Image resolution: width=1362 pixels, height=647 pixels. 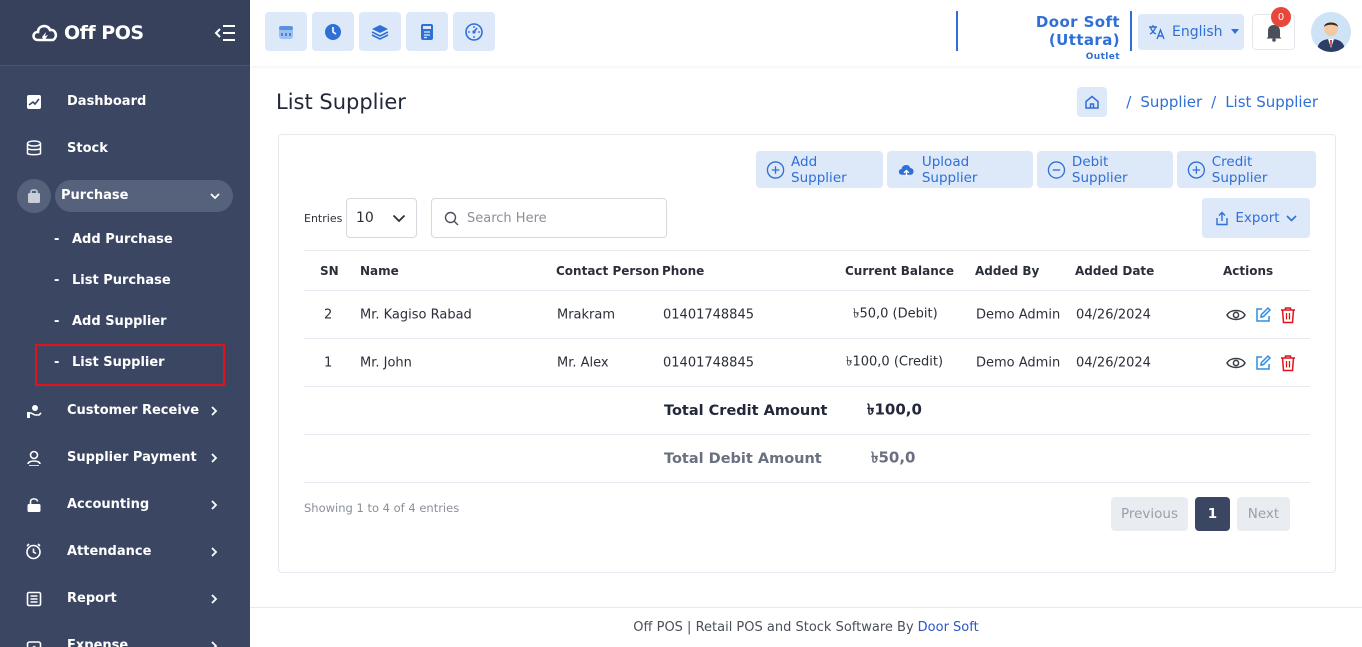 I want to click on quick-layers-button, so click(x=380, y=31).